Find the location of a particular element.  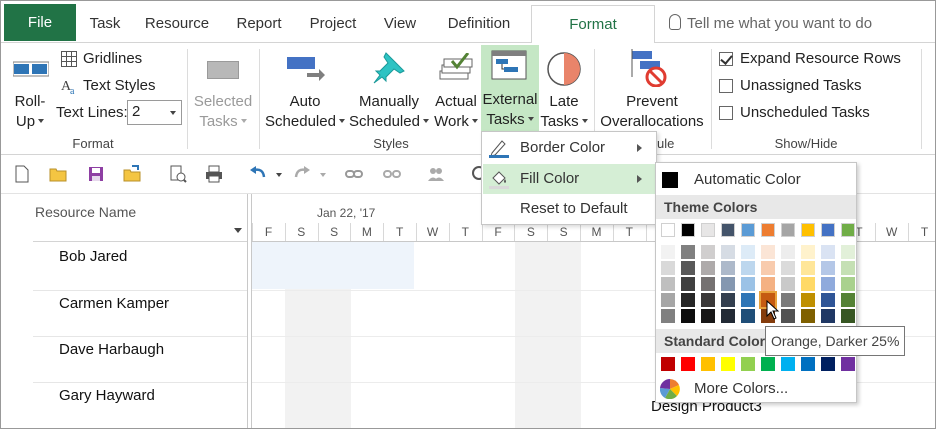

external-tasks-button: External Tasks is located at coordinates (510, 88).